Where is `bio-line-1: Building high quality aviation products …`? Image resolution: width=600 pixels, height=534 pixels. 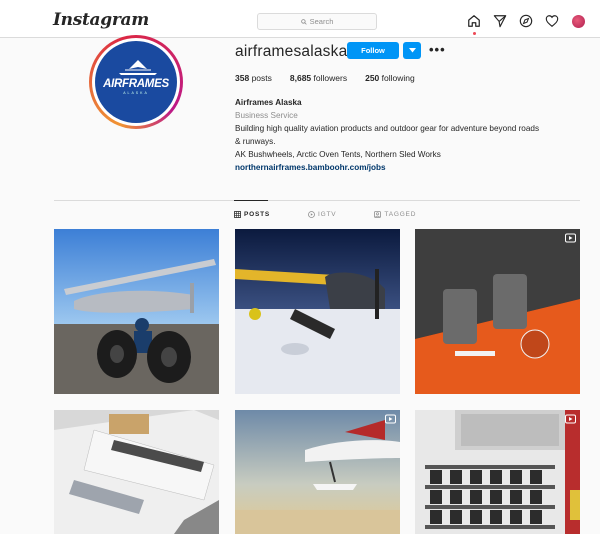
bio-line-1: Building high quality aviation products … is located at coordinates (387, 128).